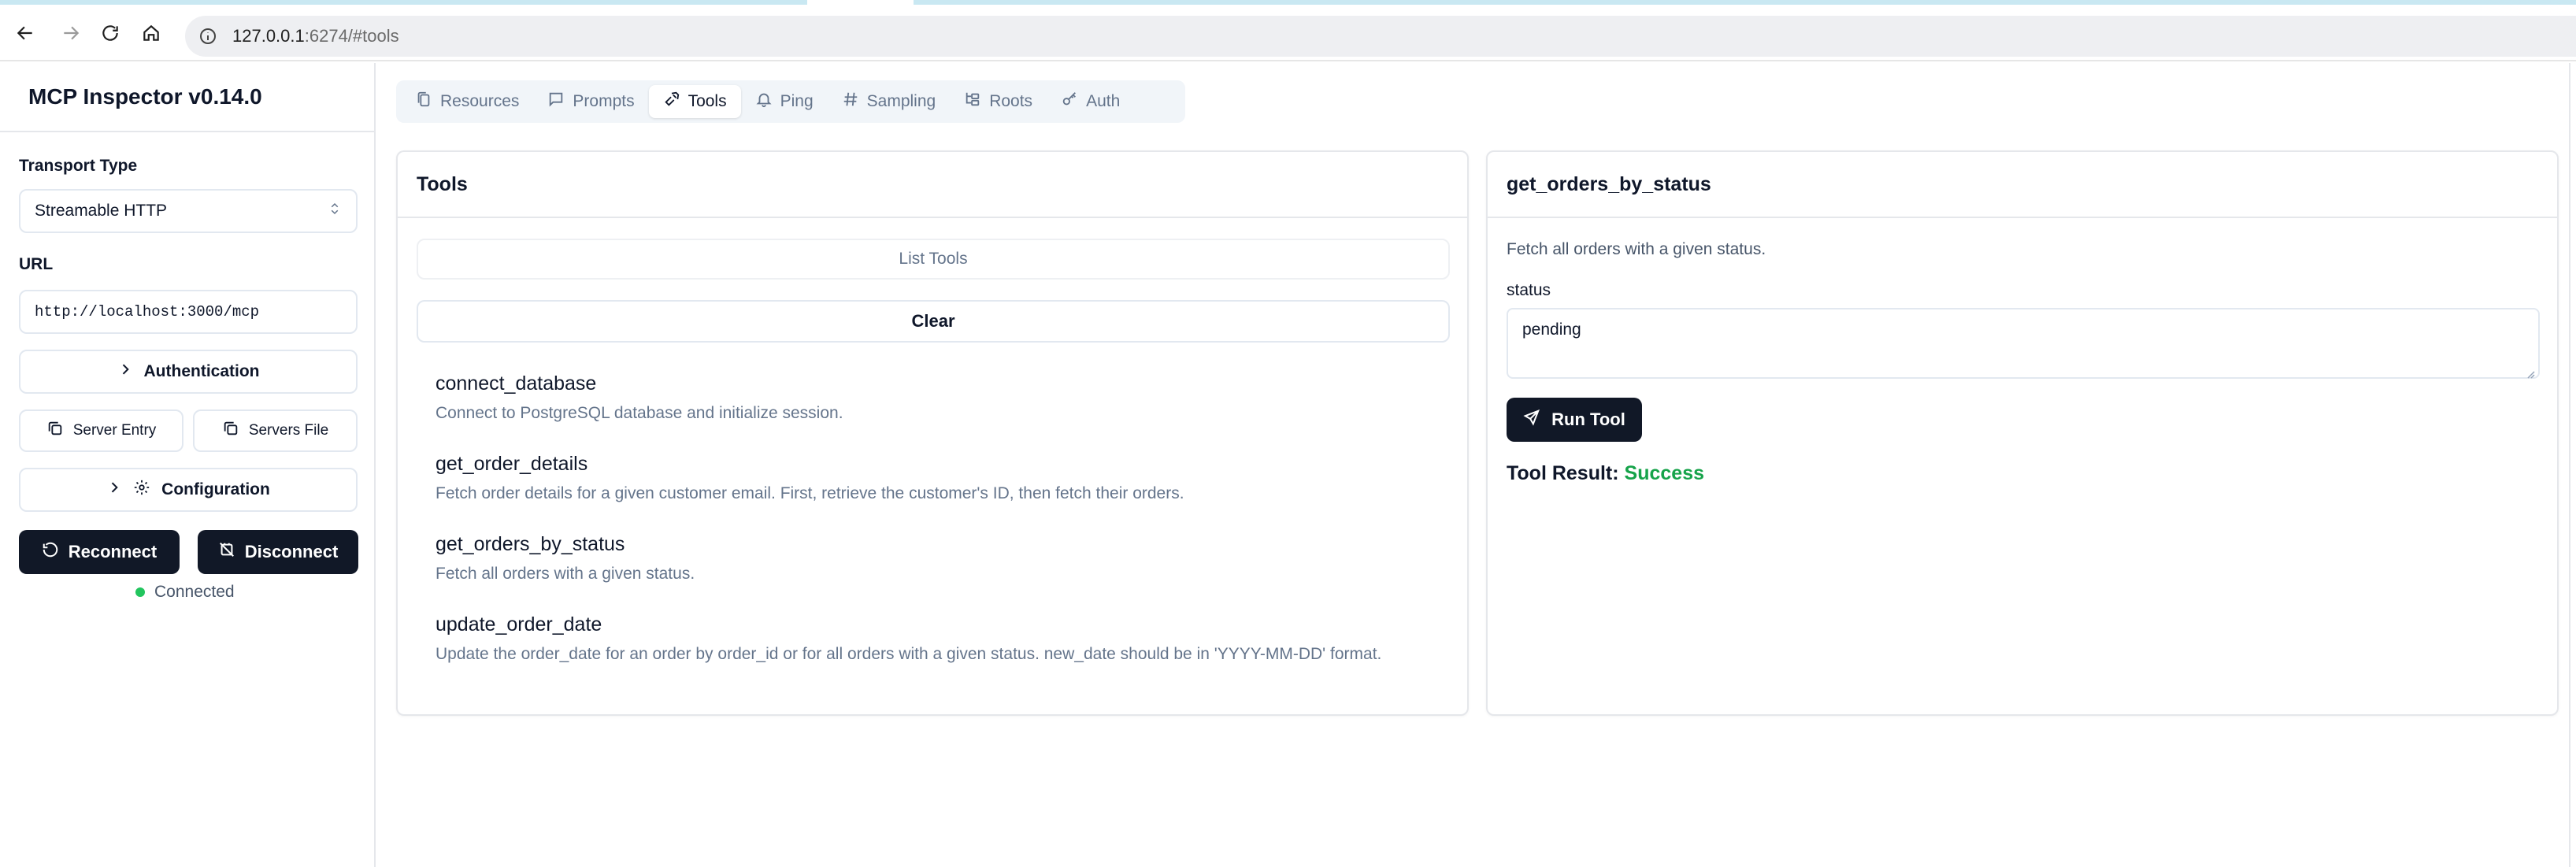 This screenshot has height=867, width=2576. Describe the element at coordinates (101, 211) in the screenshot. I see `transport-type-value: Streamable HTTP` at that location.